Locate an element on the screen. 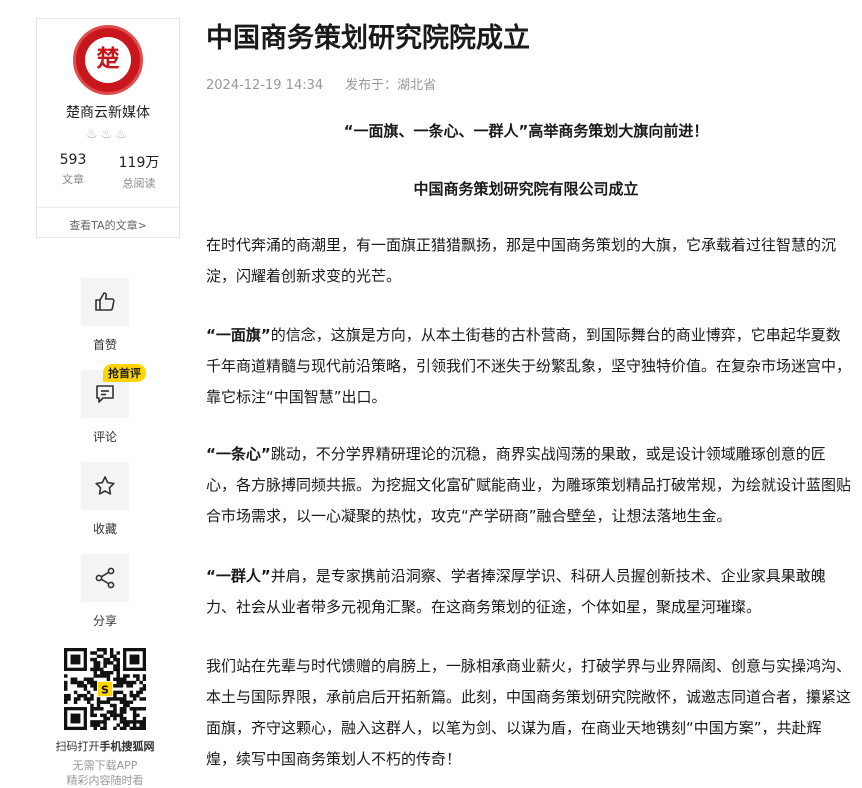  favorite-button is located at coordinates (105, 486).